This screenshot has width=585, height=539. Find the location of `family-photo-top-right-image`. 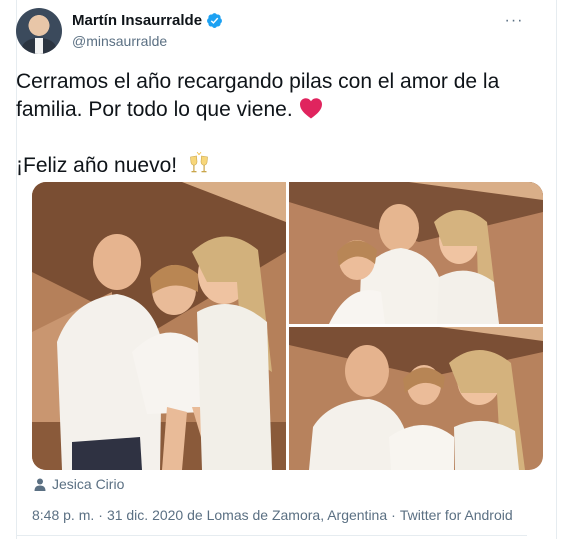

family-photo-top-right-image is located at coordinates (416, 253).